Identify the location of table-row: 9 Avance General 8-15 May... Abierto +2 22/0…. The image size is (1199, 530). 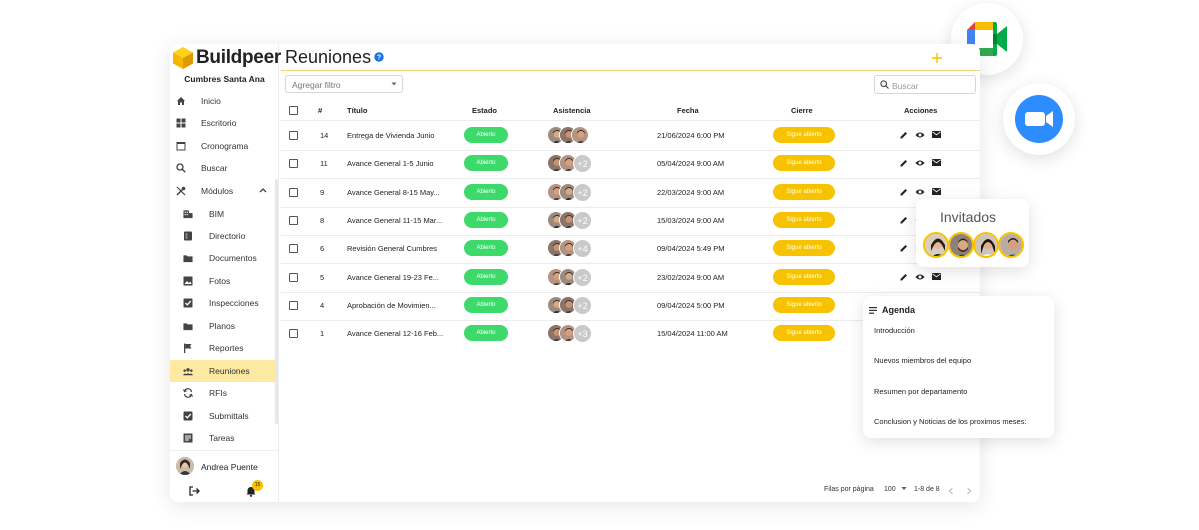
(630, 193).